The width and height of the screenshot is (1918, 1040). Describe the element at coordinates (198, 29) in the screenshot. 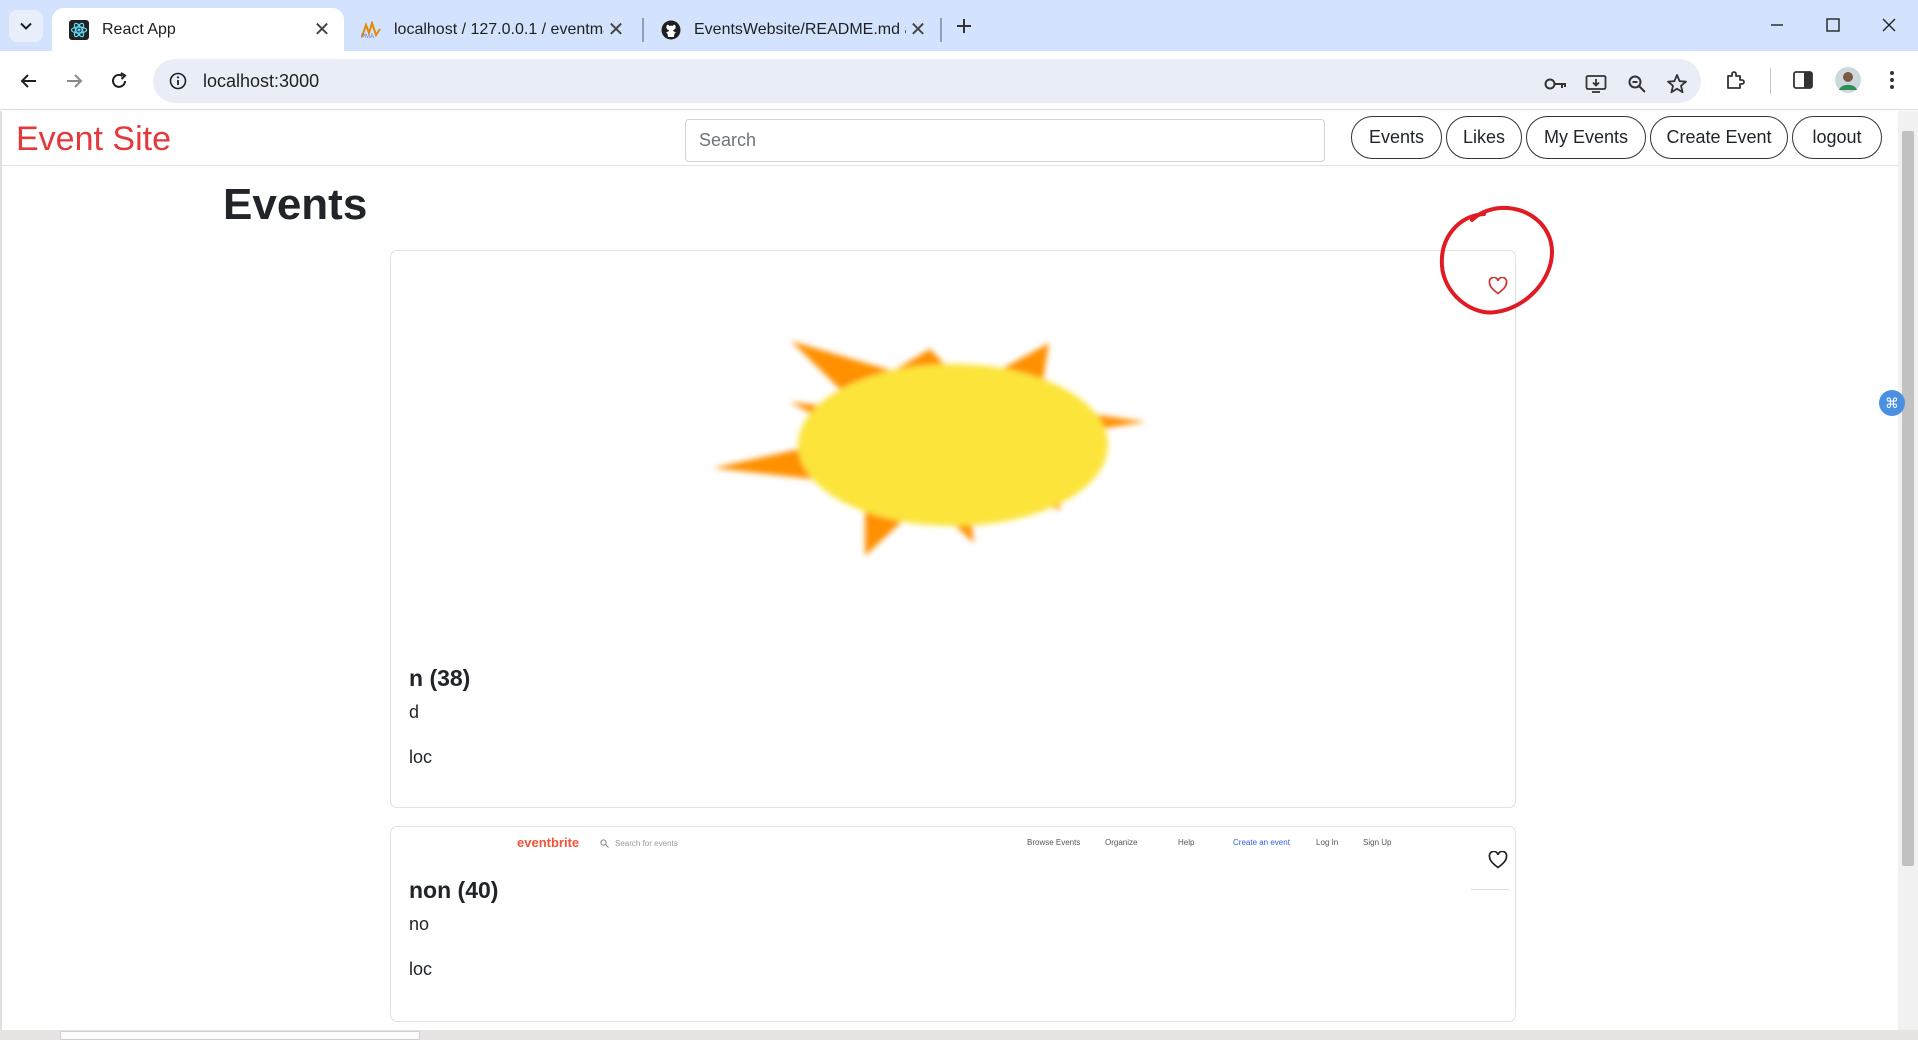

I see `tab-react-app: React App ✕` at that location.